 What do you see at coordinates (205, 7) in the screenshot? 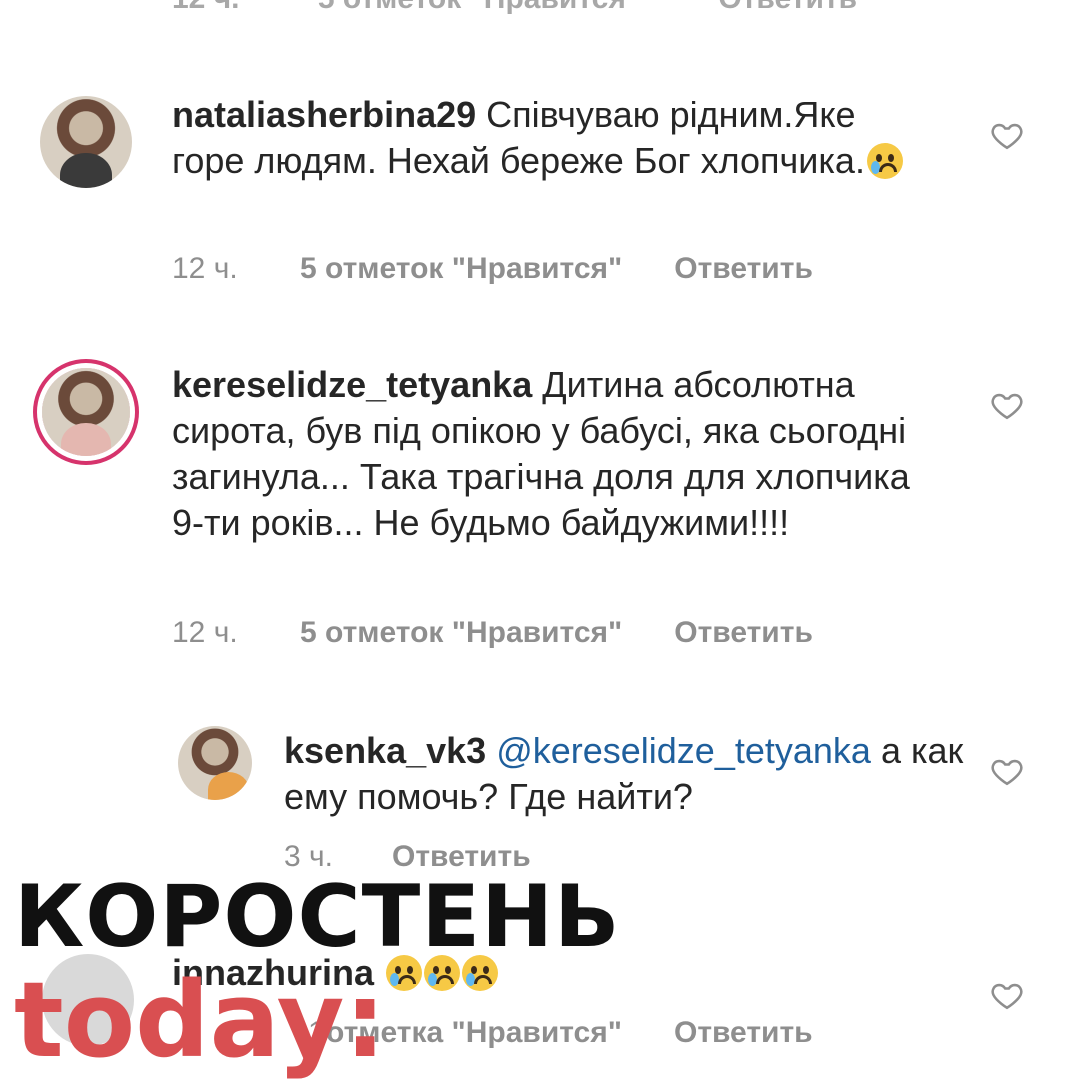
I see `top-time: 12 ч.` at bounding box center [205, 7].